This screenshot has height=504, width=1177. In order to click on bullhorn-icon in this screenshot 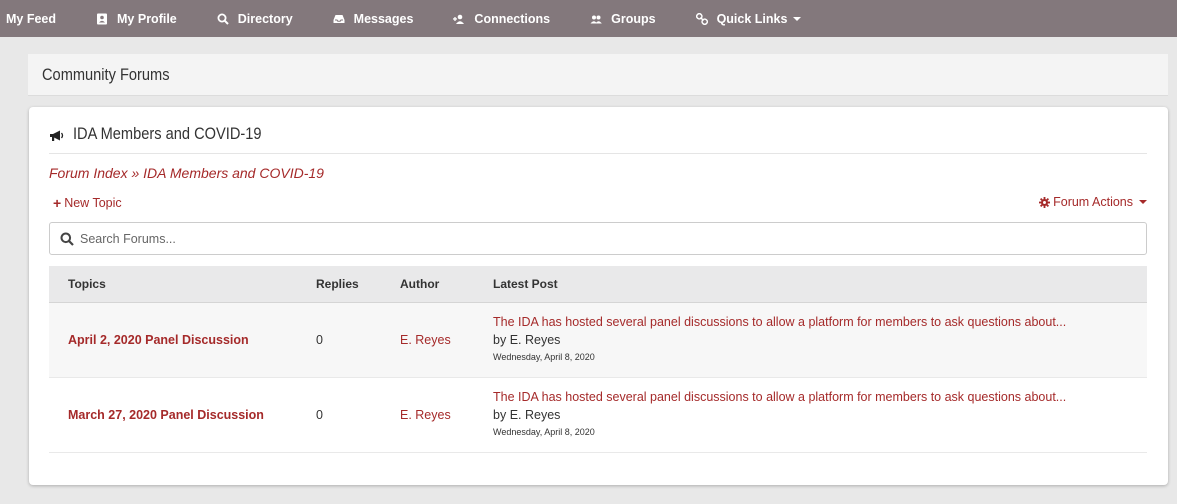, I will do `click(57, 136)`.